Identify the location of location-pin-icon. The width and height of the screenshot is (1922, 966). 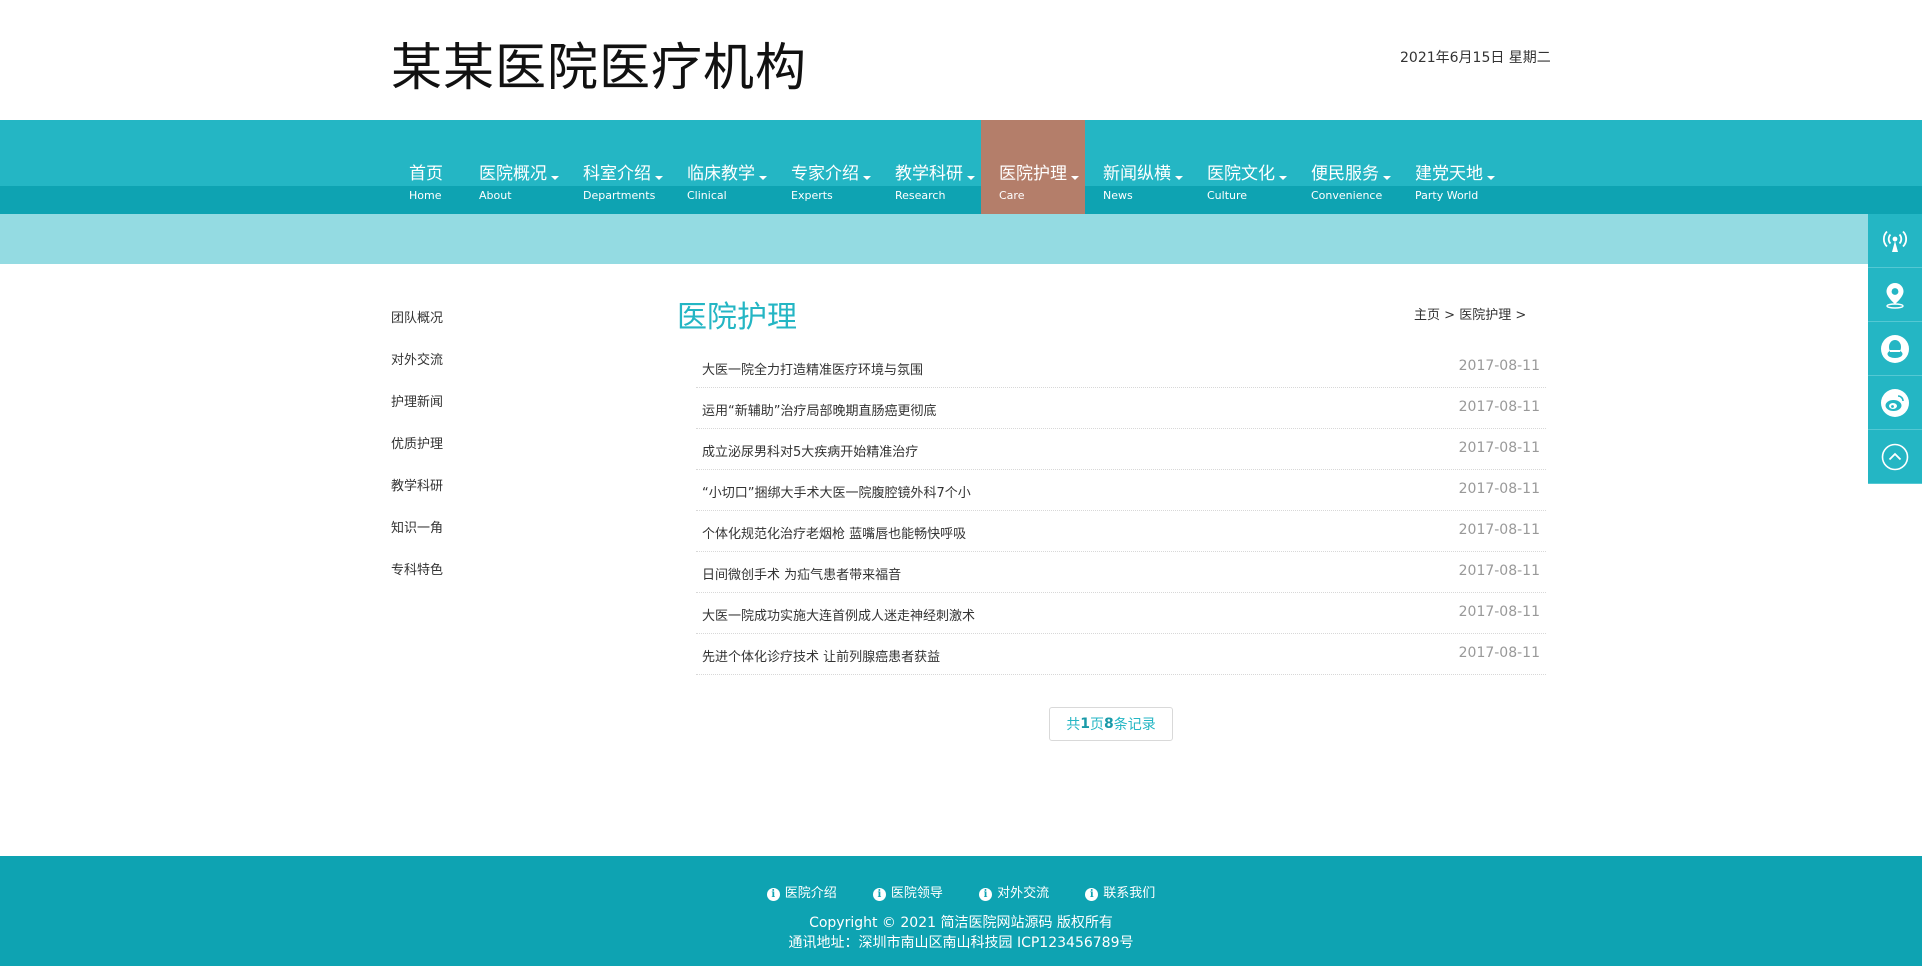
(1895, 295).